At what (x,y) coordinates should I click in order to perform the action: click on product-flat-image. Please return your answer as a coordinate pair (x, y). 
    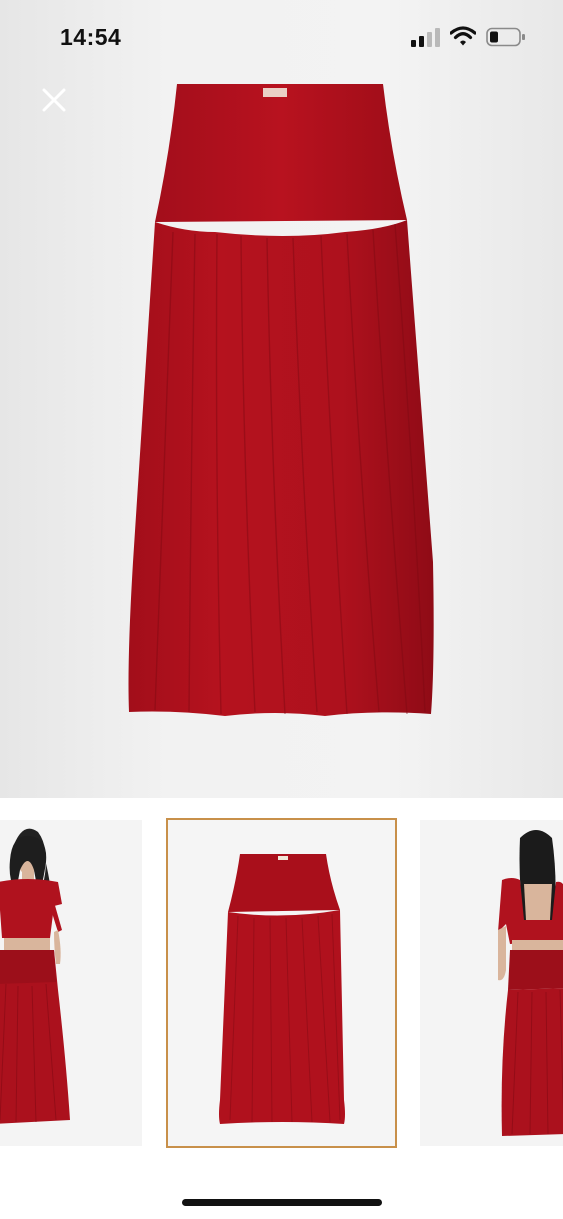
    Looking at the image, I should click on (282, 989).